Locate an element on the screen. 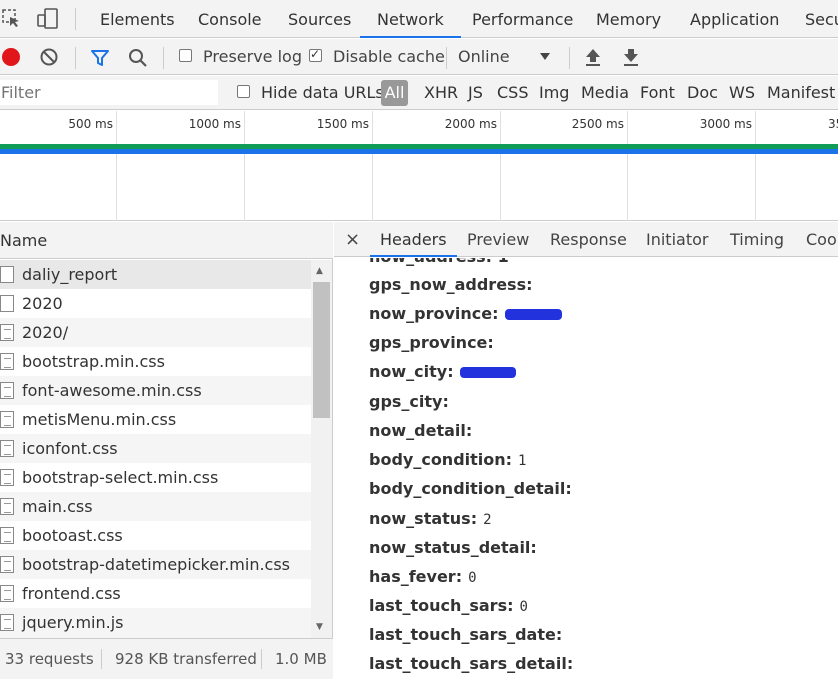 This screenshot has height=679, width=838. request-list-scrollbar: ▲ ▼ is located at coordinates (321, 449).